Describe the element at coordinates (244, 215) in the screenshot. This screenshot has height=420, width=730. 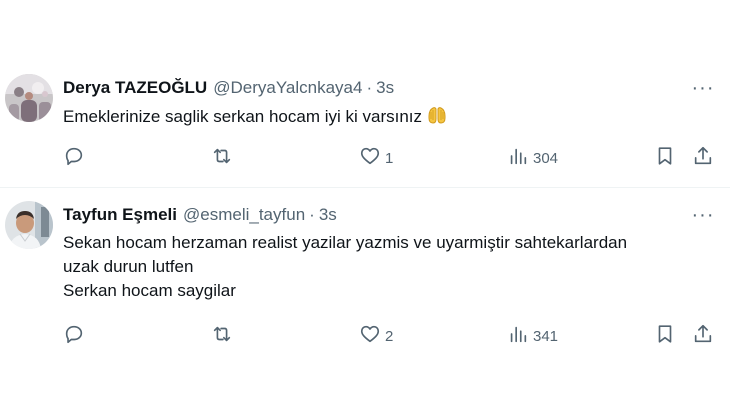
I see `username: @esmeli_tayfun` at that location.